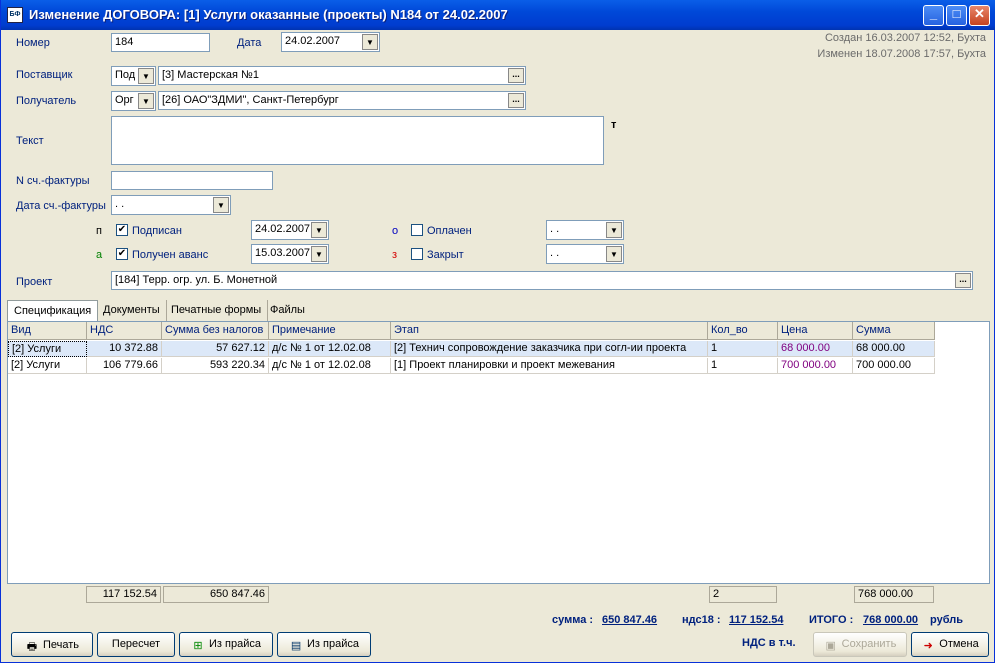 The width and height of the screenshot is (995, 663). I want to click on cell-price: 700 000.00, so click(815, 366).